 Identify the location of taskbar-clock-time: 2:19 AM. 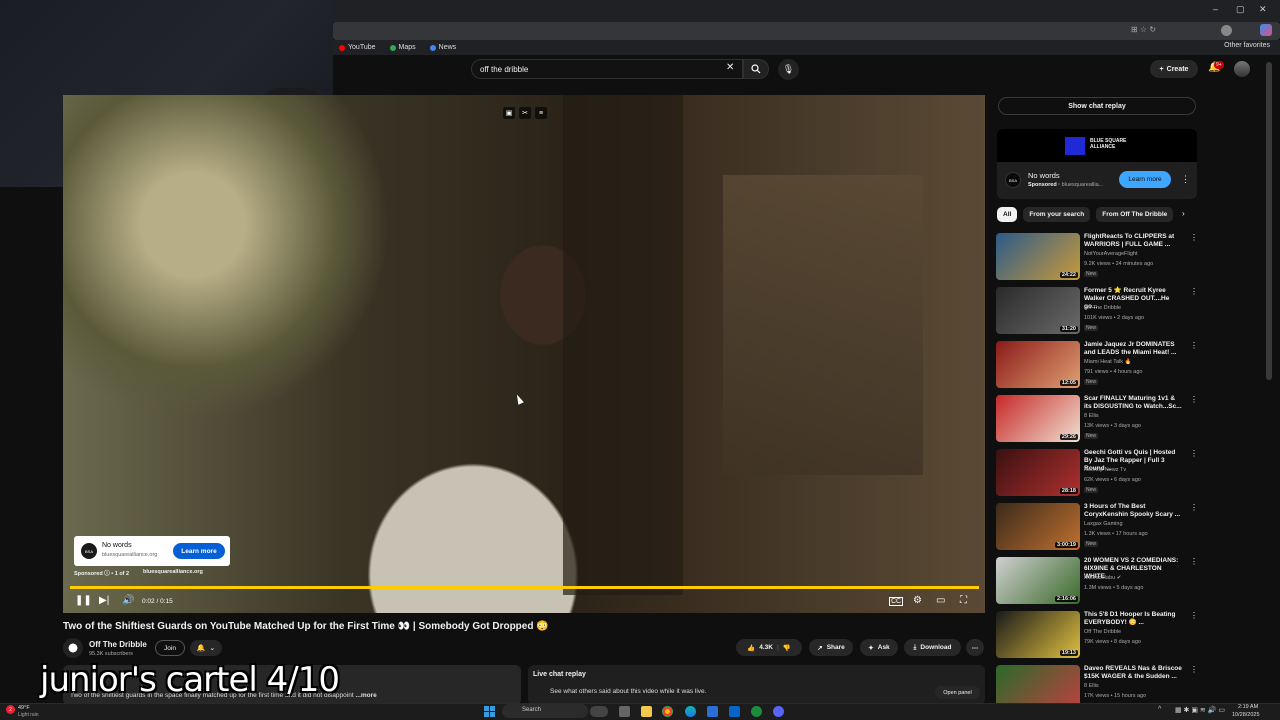
(1248, 707).